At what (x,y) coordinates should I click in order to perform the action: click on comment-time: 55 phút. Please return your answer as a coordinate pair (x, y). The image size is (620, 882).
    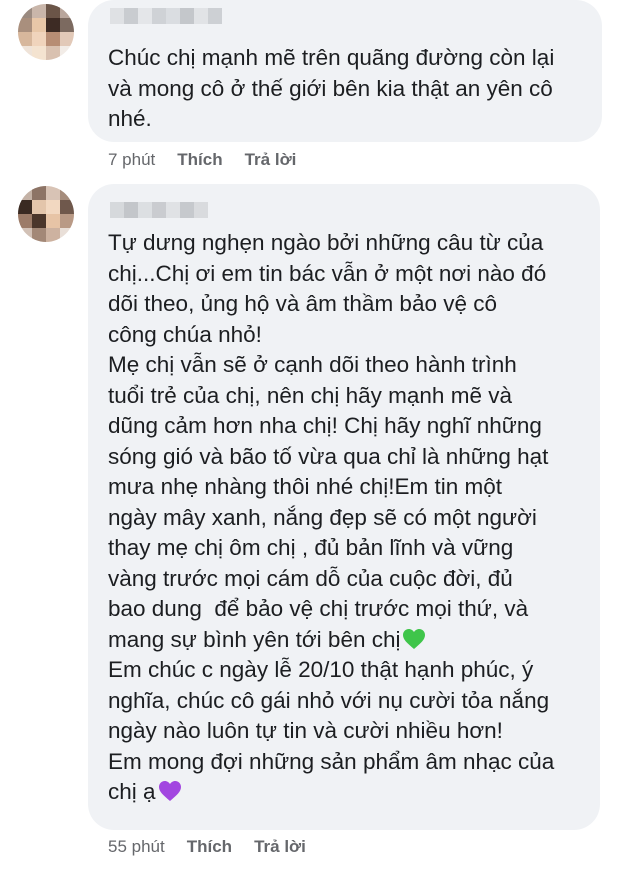
    Looking at the image, I should click on (136, 847).